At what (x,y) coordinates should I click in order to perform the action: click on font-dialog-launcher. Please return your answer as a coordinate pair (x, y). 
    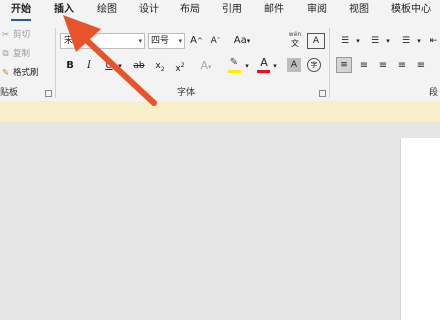
    Looking at the image, I should click on (322, 93).